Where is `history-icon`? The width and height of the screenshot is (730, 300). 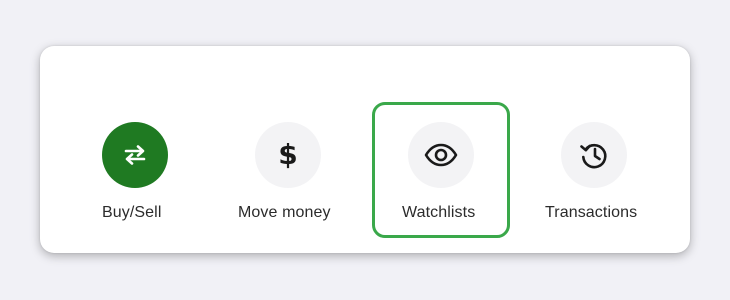 history-icon is located at coordinates (593, 156).